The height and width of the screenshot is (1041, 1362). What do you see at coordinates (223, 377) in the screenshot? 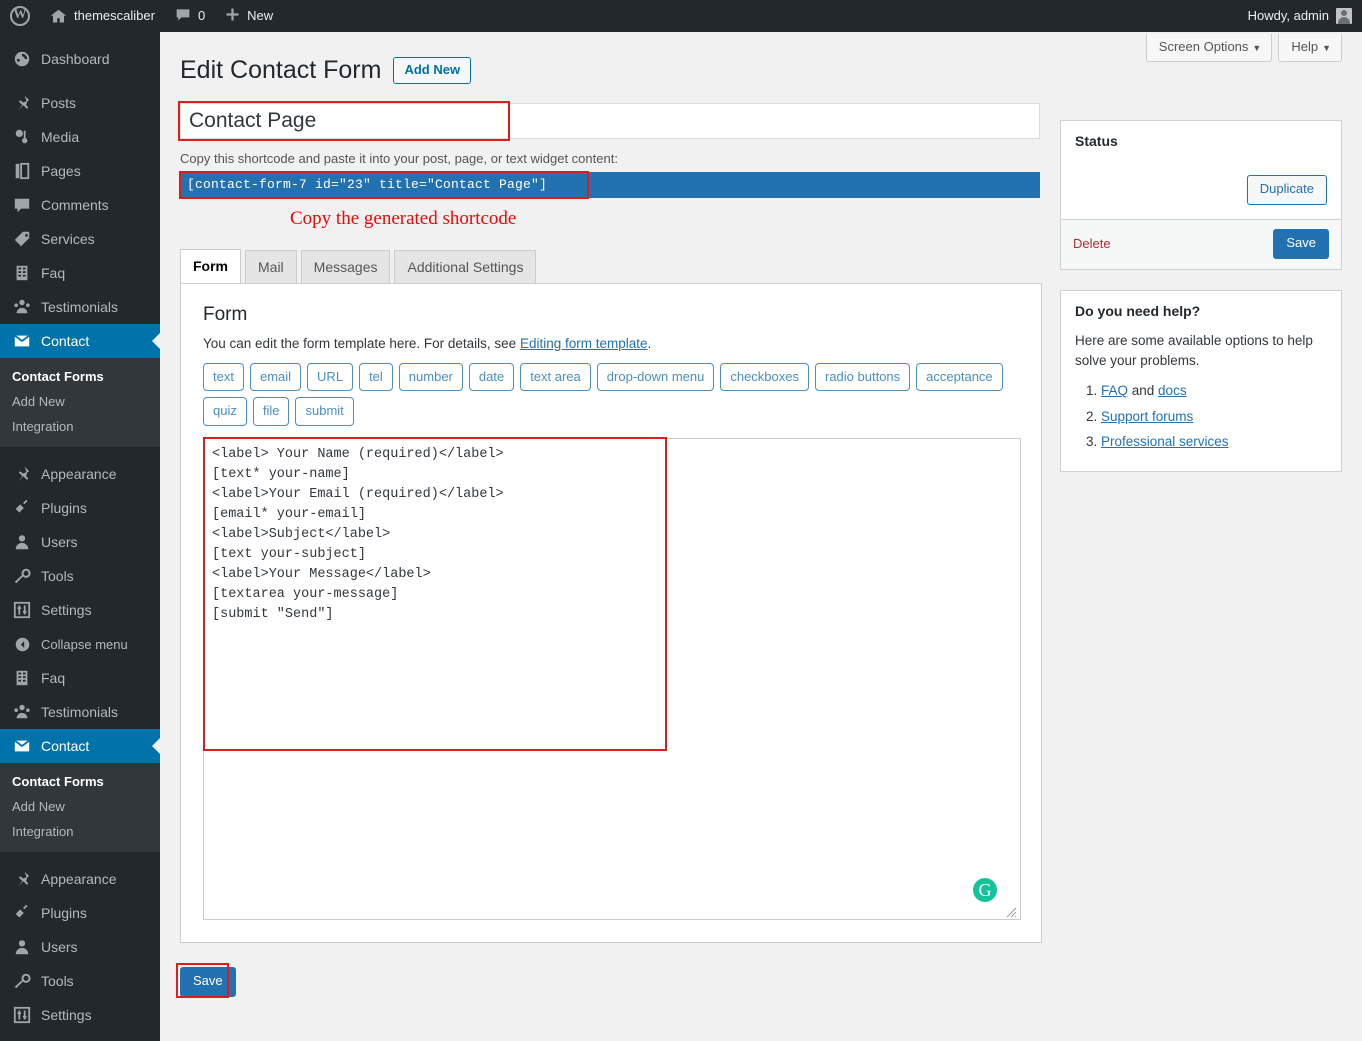
I see `tag-button-text: text` at bounding box center [223, 377].